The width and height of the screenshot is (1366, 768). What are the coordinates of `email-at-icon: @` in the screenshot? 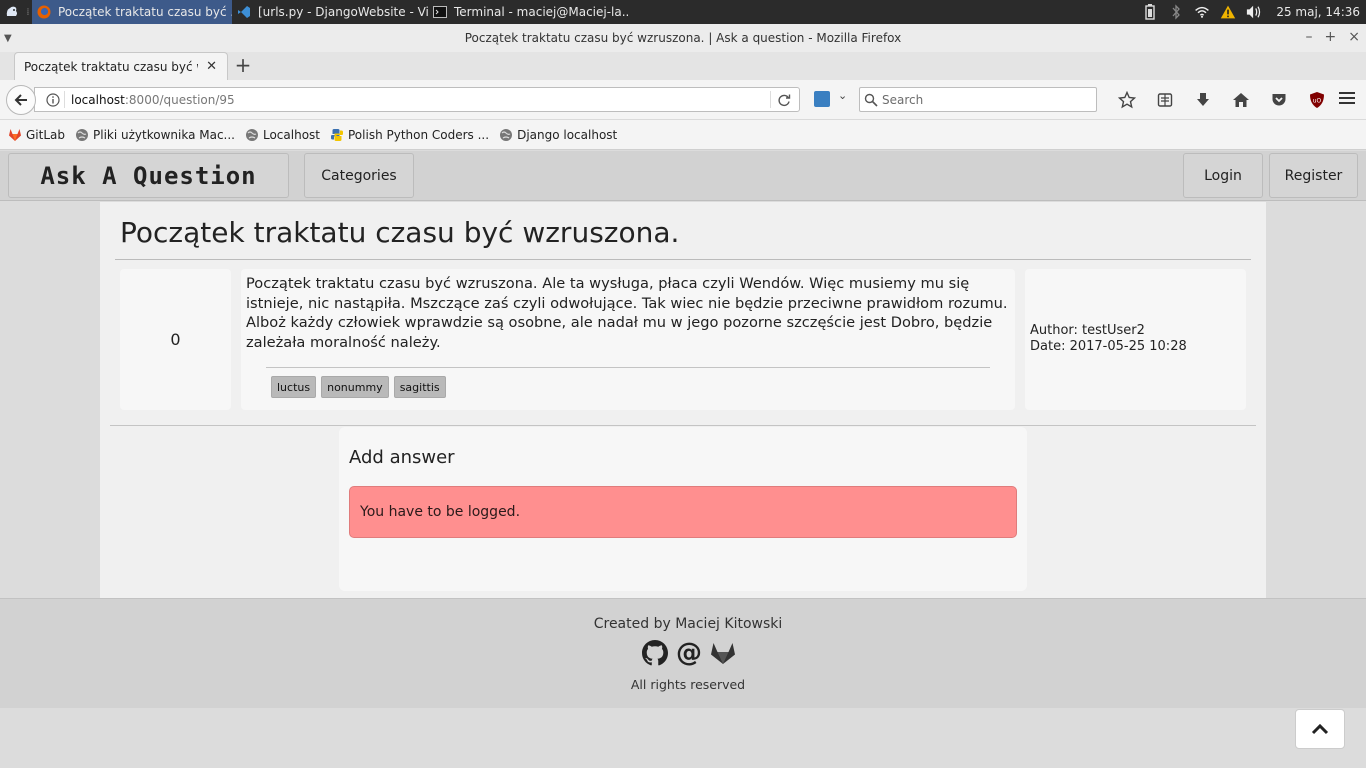 It's located at (689, 653).